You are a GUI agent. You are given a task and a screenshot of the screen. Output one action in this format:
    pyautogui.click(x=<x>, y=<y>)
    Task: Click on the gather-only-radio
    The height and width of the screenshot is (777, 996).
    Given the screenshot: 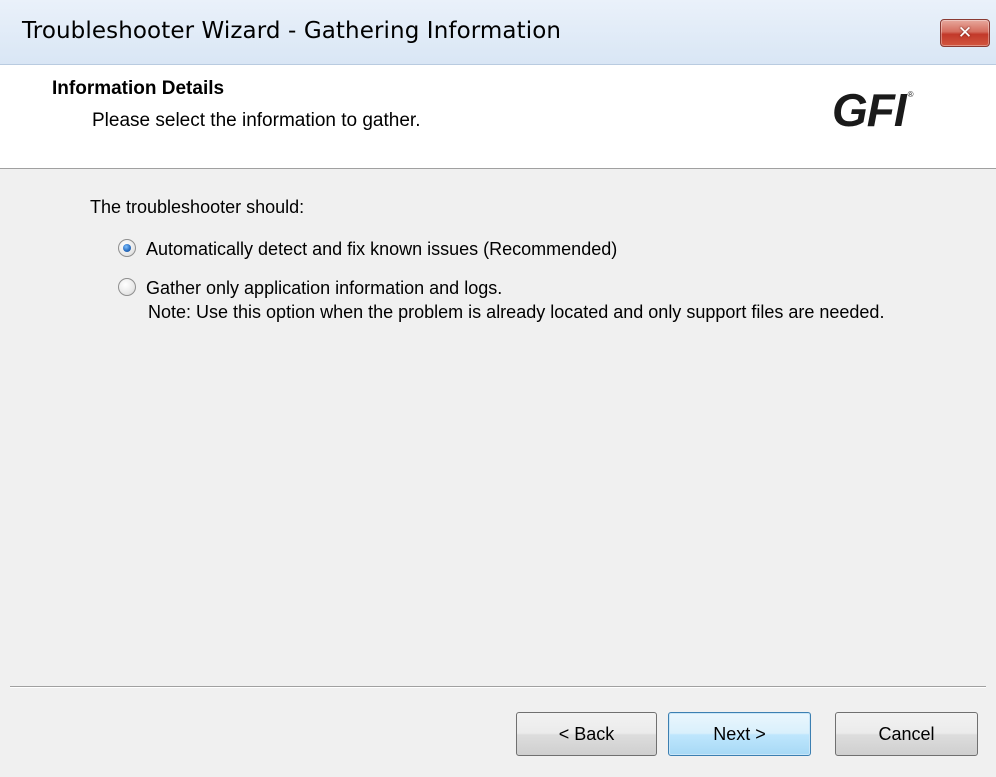 What is the action you would take?
    pyautogui.click(x=127, y=287)
    